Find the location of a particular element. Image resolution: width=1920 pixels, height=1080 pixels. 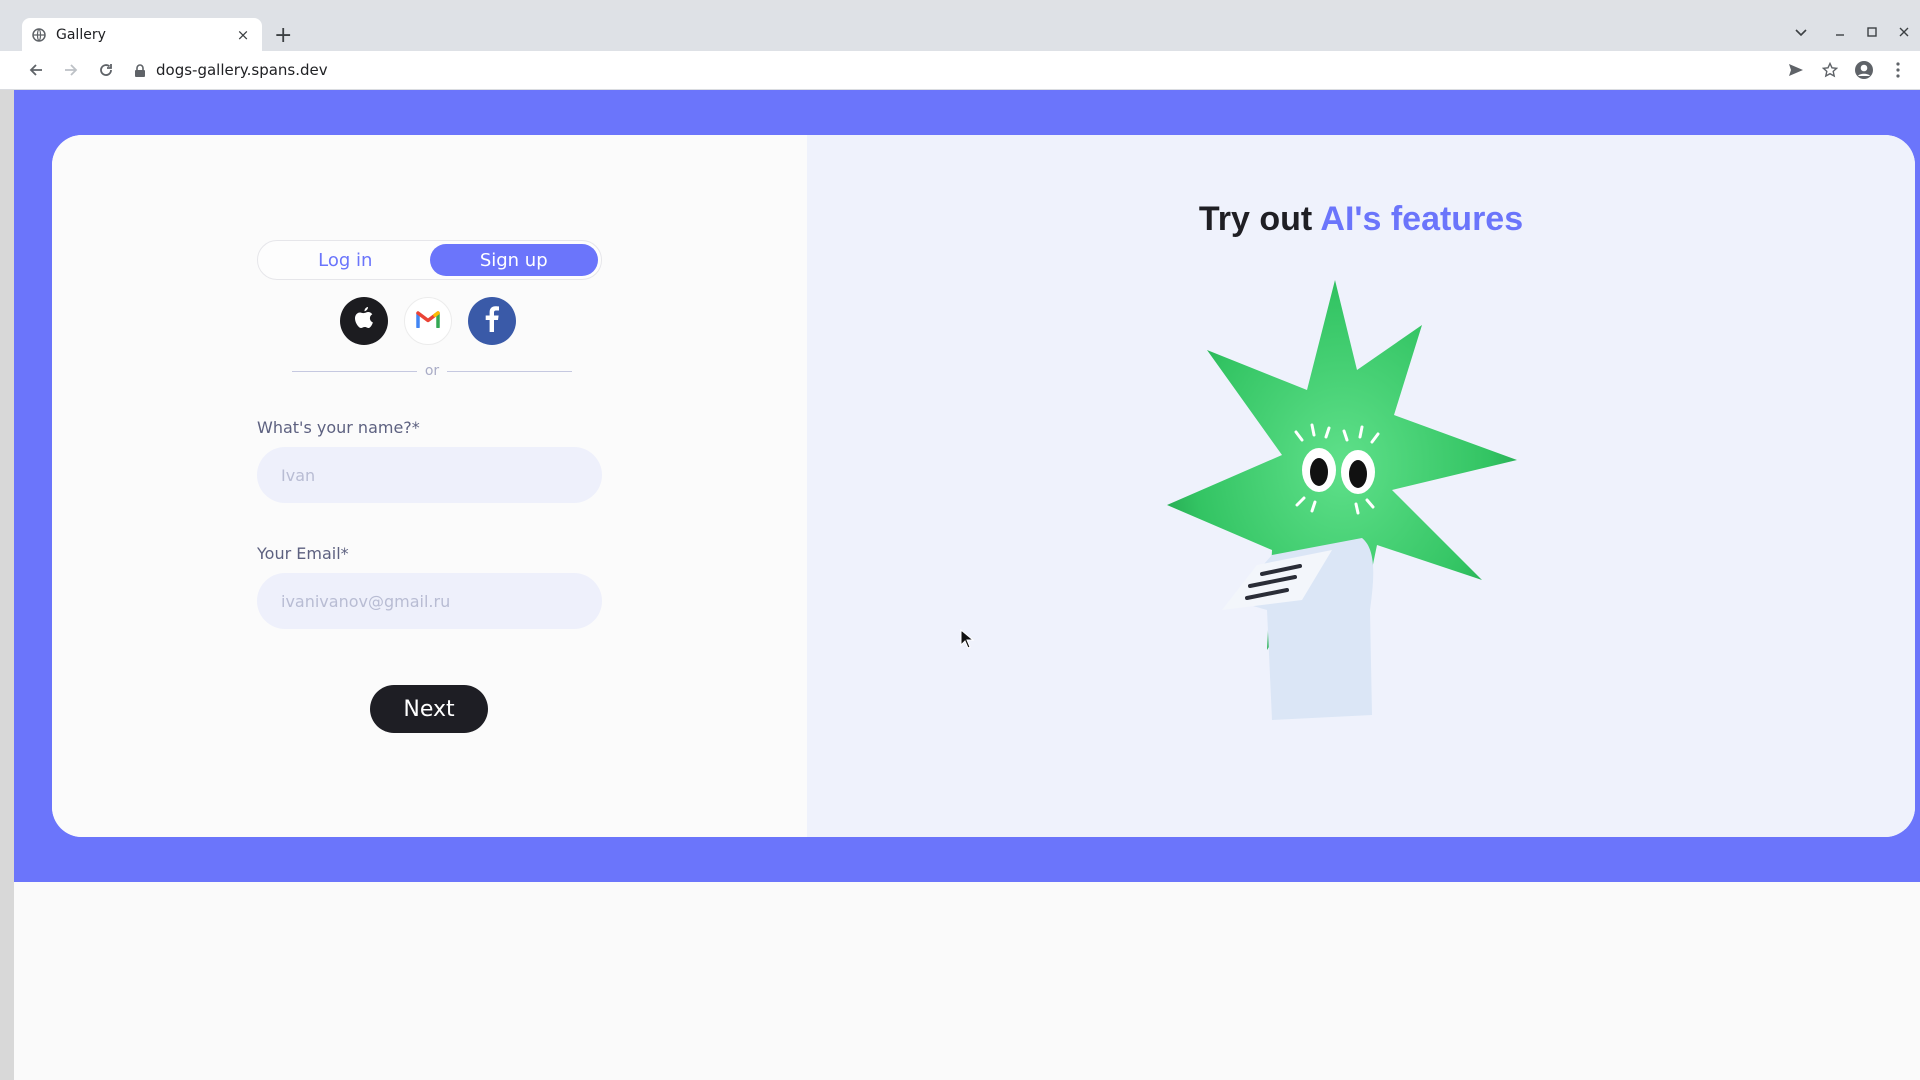

star-icon is located at coordinates (1830, 70).